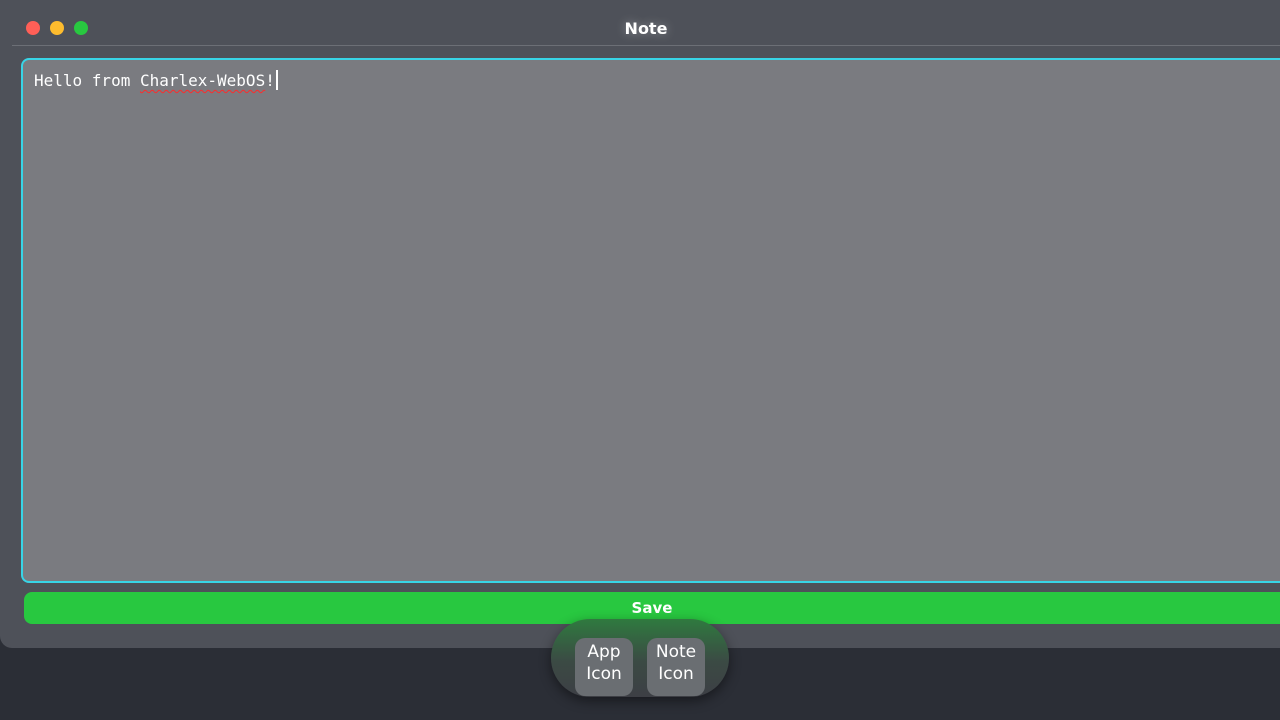 The width and height of the screenshot is (1280, 720). Describe the element at coordinates (87, 80) in the screenshot. I see `note-text-prefix: Hello from` at that location.